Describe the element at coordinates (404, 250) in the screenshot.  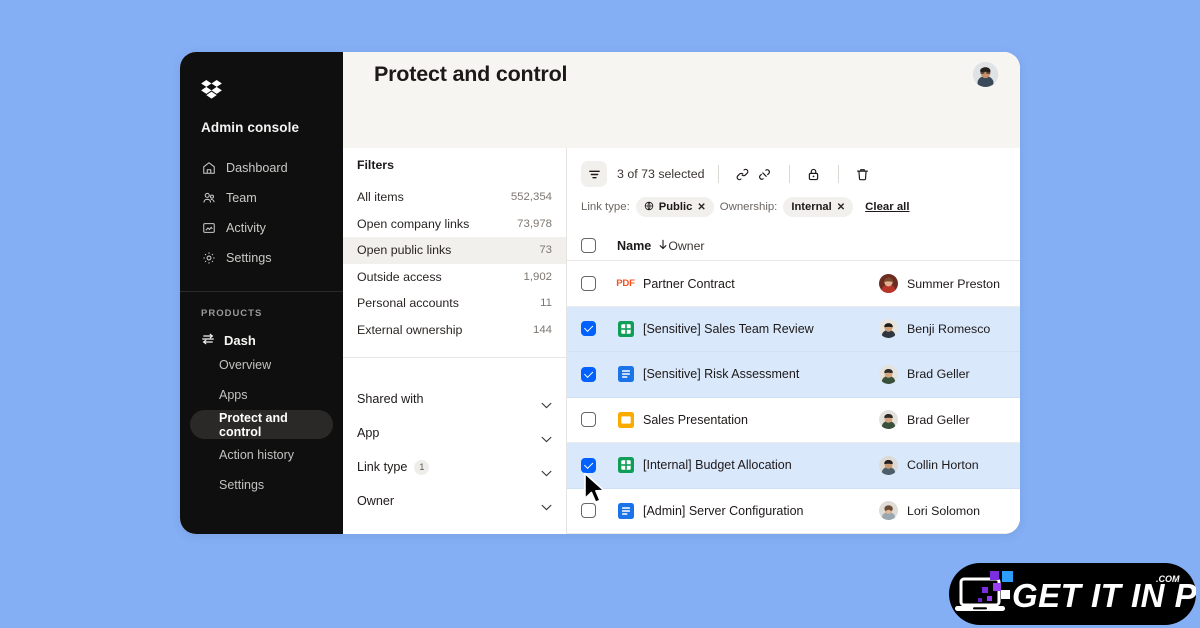
I see `filter-label: Open public links` at that location.